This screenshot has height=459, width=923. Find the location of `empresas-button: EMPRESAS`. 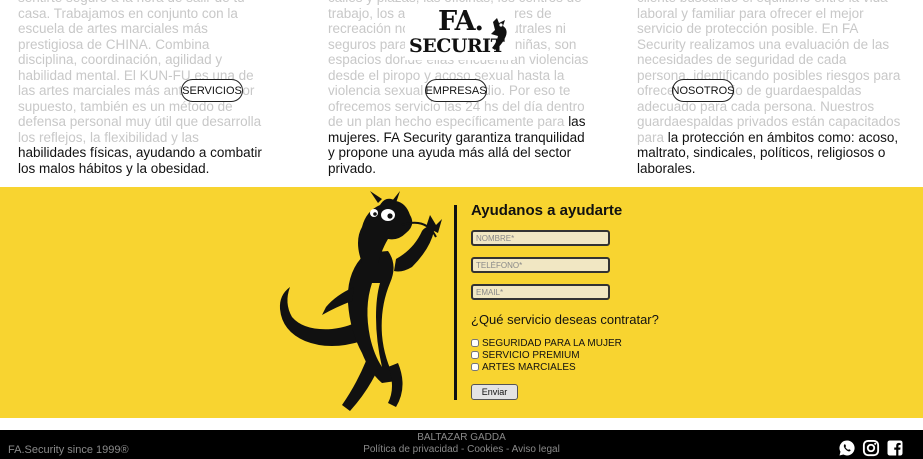

empresas-button: EMPRESAS is located at coordinates (456, 90).